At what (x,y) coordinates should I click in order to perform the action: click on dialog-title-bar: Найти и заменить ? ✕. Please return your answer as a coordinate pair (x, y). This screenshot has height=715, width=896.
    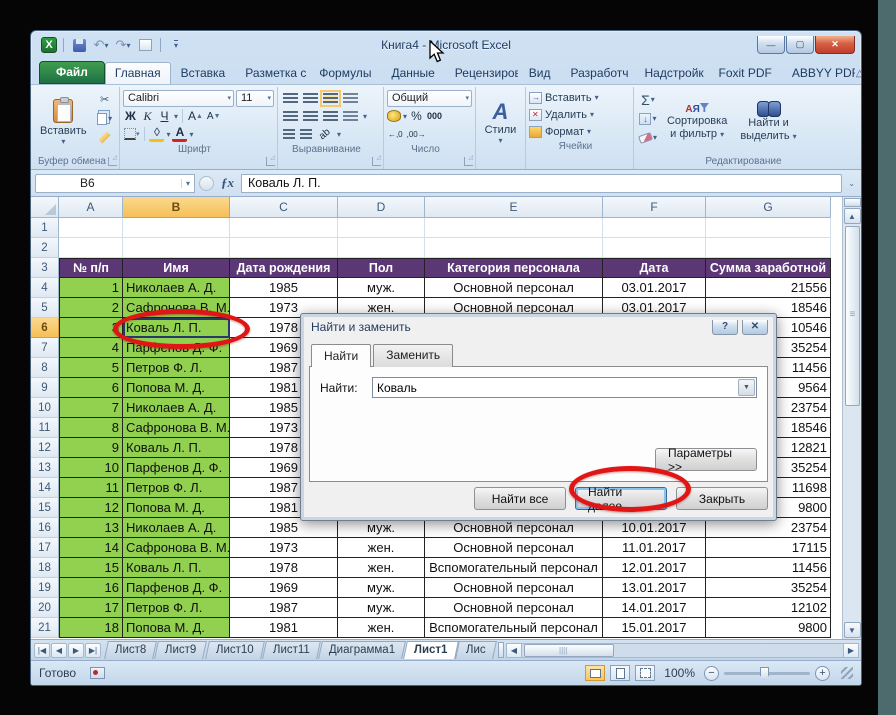
    Looking at the image, I should click on (538, 327).